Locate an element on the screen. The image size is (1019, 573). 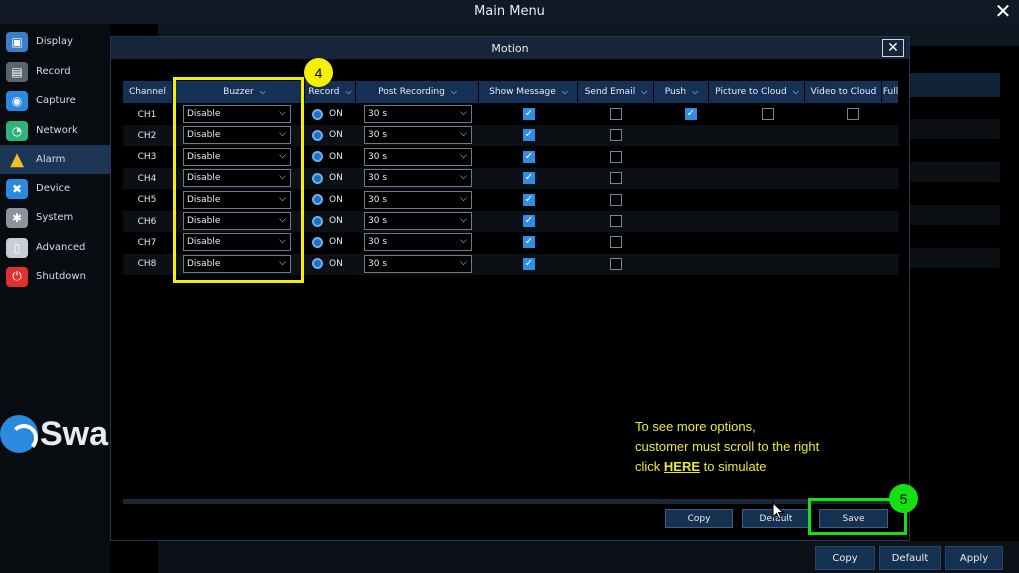
column-header-send-email: Send Email ⌵ is located at coordinates (616, 92).